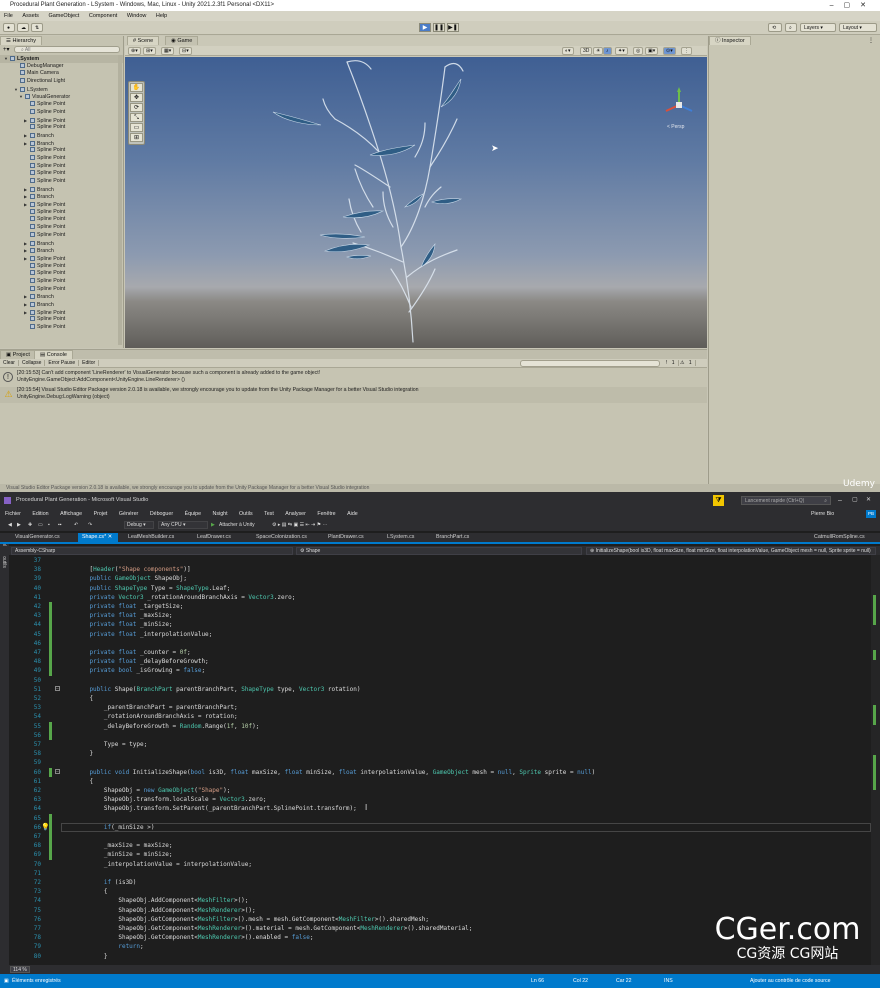 This screenshot has width=880, height=988. I want to click on toolbar-icons: ⚙ ▸ ▤ ⇆ ▣ ☰ ⇤ ⇥ ⚑ ⋯, so click(299, 525).